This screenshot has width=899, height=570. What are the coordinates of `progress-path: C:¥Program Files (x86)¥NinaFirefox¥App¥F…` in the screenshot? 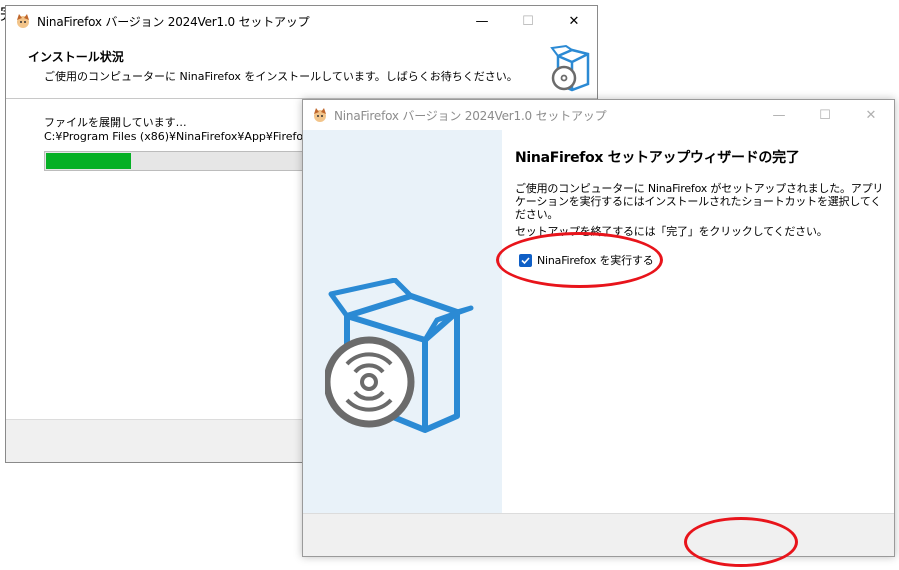 It's located at (188, 136).